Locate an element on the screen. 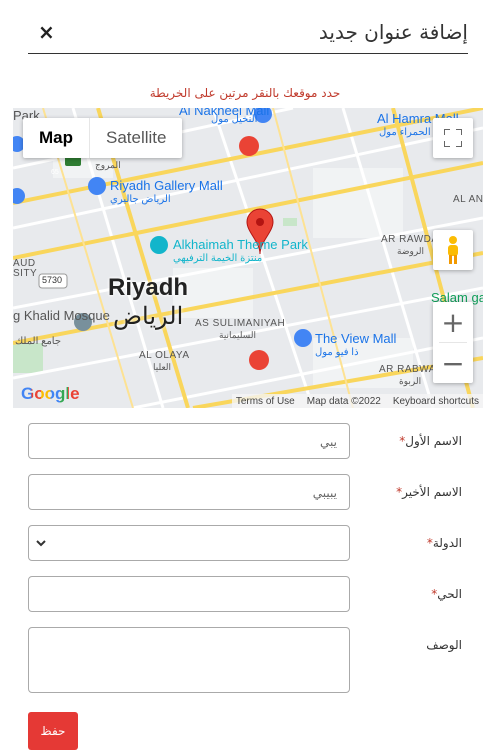 The image size is (490, 756). poi-viewmall-ar: ذا فيو مول is located at coordinates (337, 352).